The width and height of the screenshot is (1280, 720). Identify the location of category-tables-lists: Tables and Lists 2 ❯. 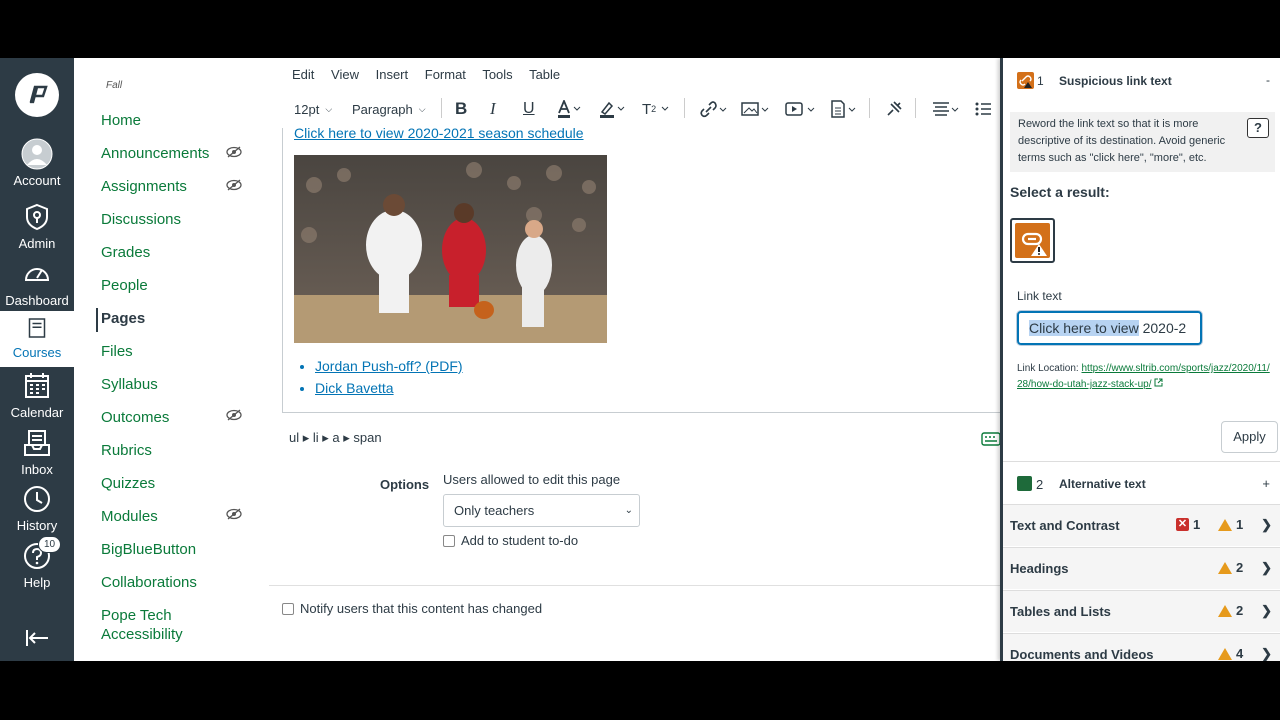
(1141, 611).